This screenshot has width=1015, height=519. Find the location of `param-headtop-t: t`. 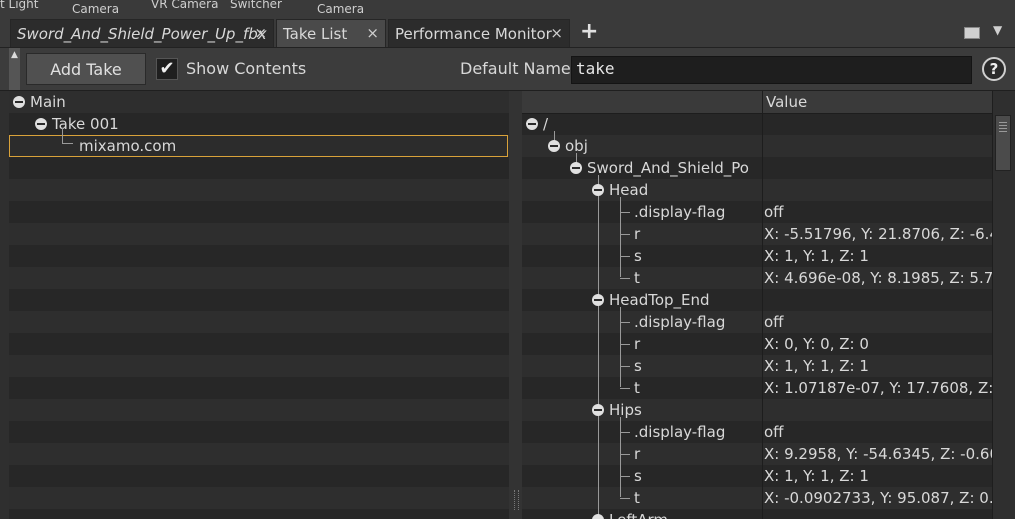

param-headtop-t: t is located at coordinates (637, 388).